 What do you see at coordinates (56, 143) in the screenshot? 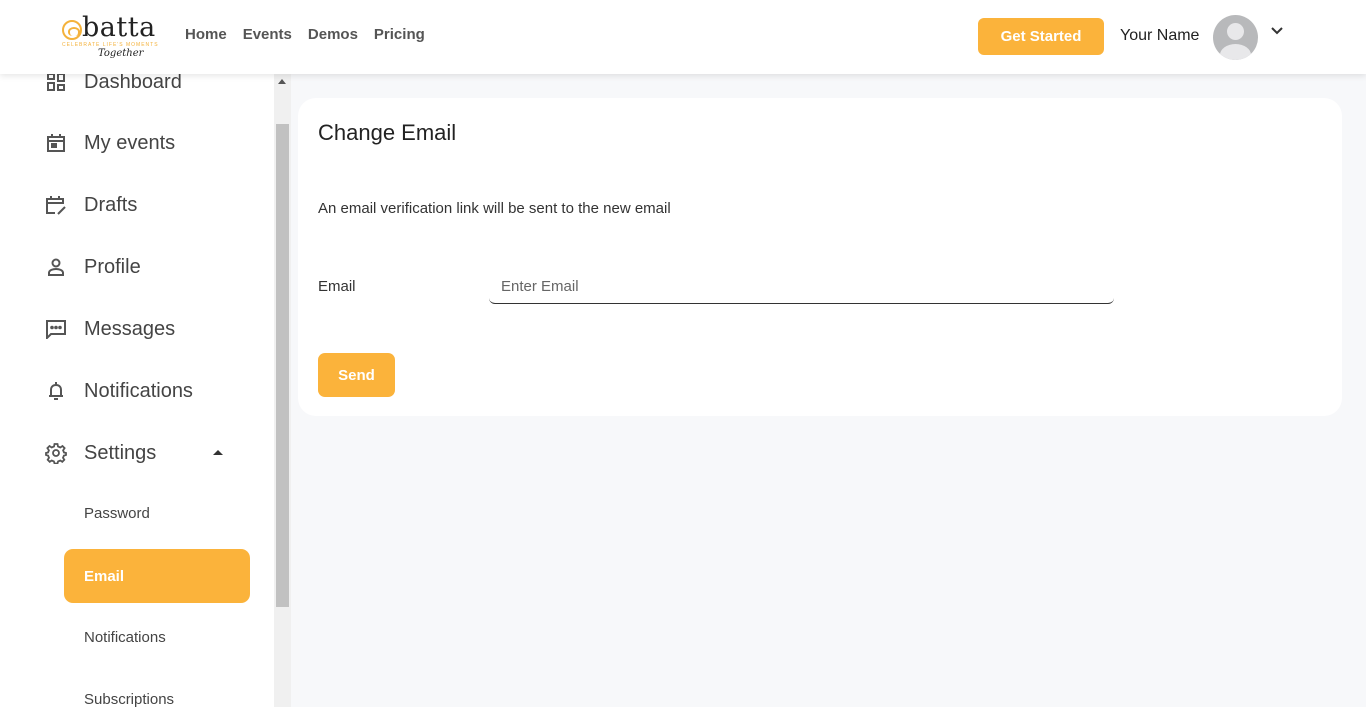
I see `calendar-icon` at bounding box center [56, 143].